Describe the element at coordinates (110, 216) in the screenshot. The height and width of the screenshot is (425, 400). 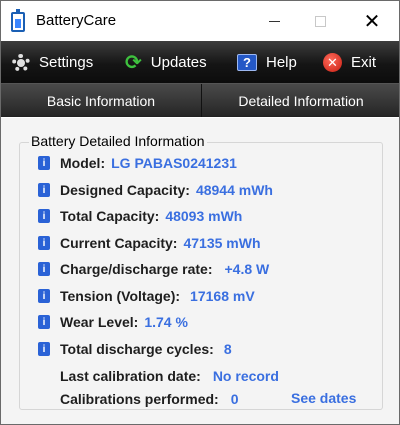
I see `total-capacity-label: Total Capacity:` at that location.